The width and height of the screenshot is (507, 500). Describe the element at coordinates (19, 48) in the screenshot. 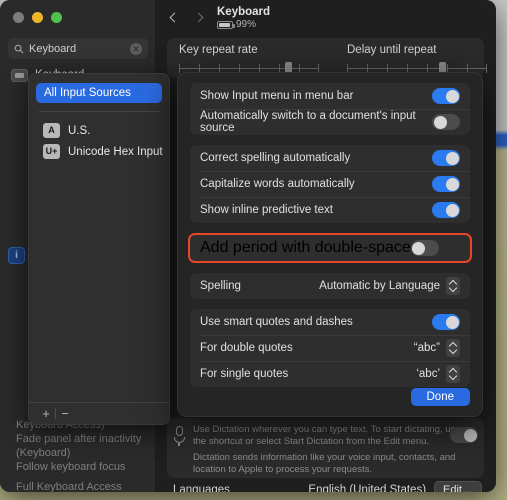

I see `search-icon` at that location.